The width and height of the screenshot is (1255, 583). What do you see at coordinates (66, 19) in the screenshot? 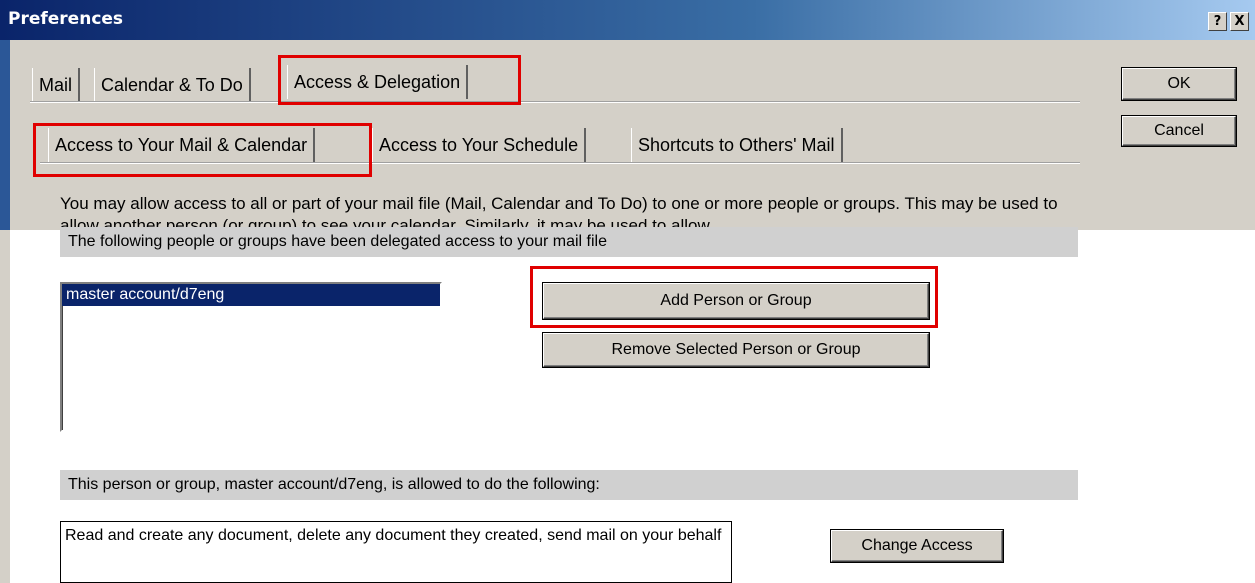
I see `window-title: Preferences` at bounding box center [66, 19].